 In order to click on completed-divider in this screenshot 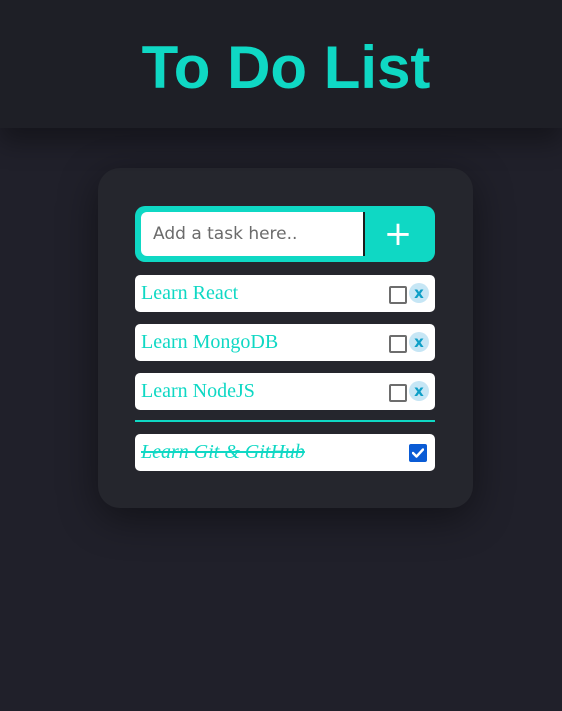, I will do `click(285, 421)`.